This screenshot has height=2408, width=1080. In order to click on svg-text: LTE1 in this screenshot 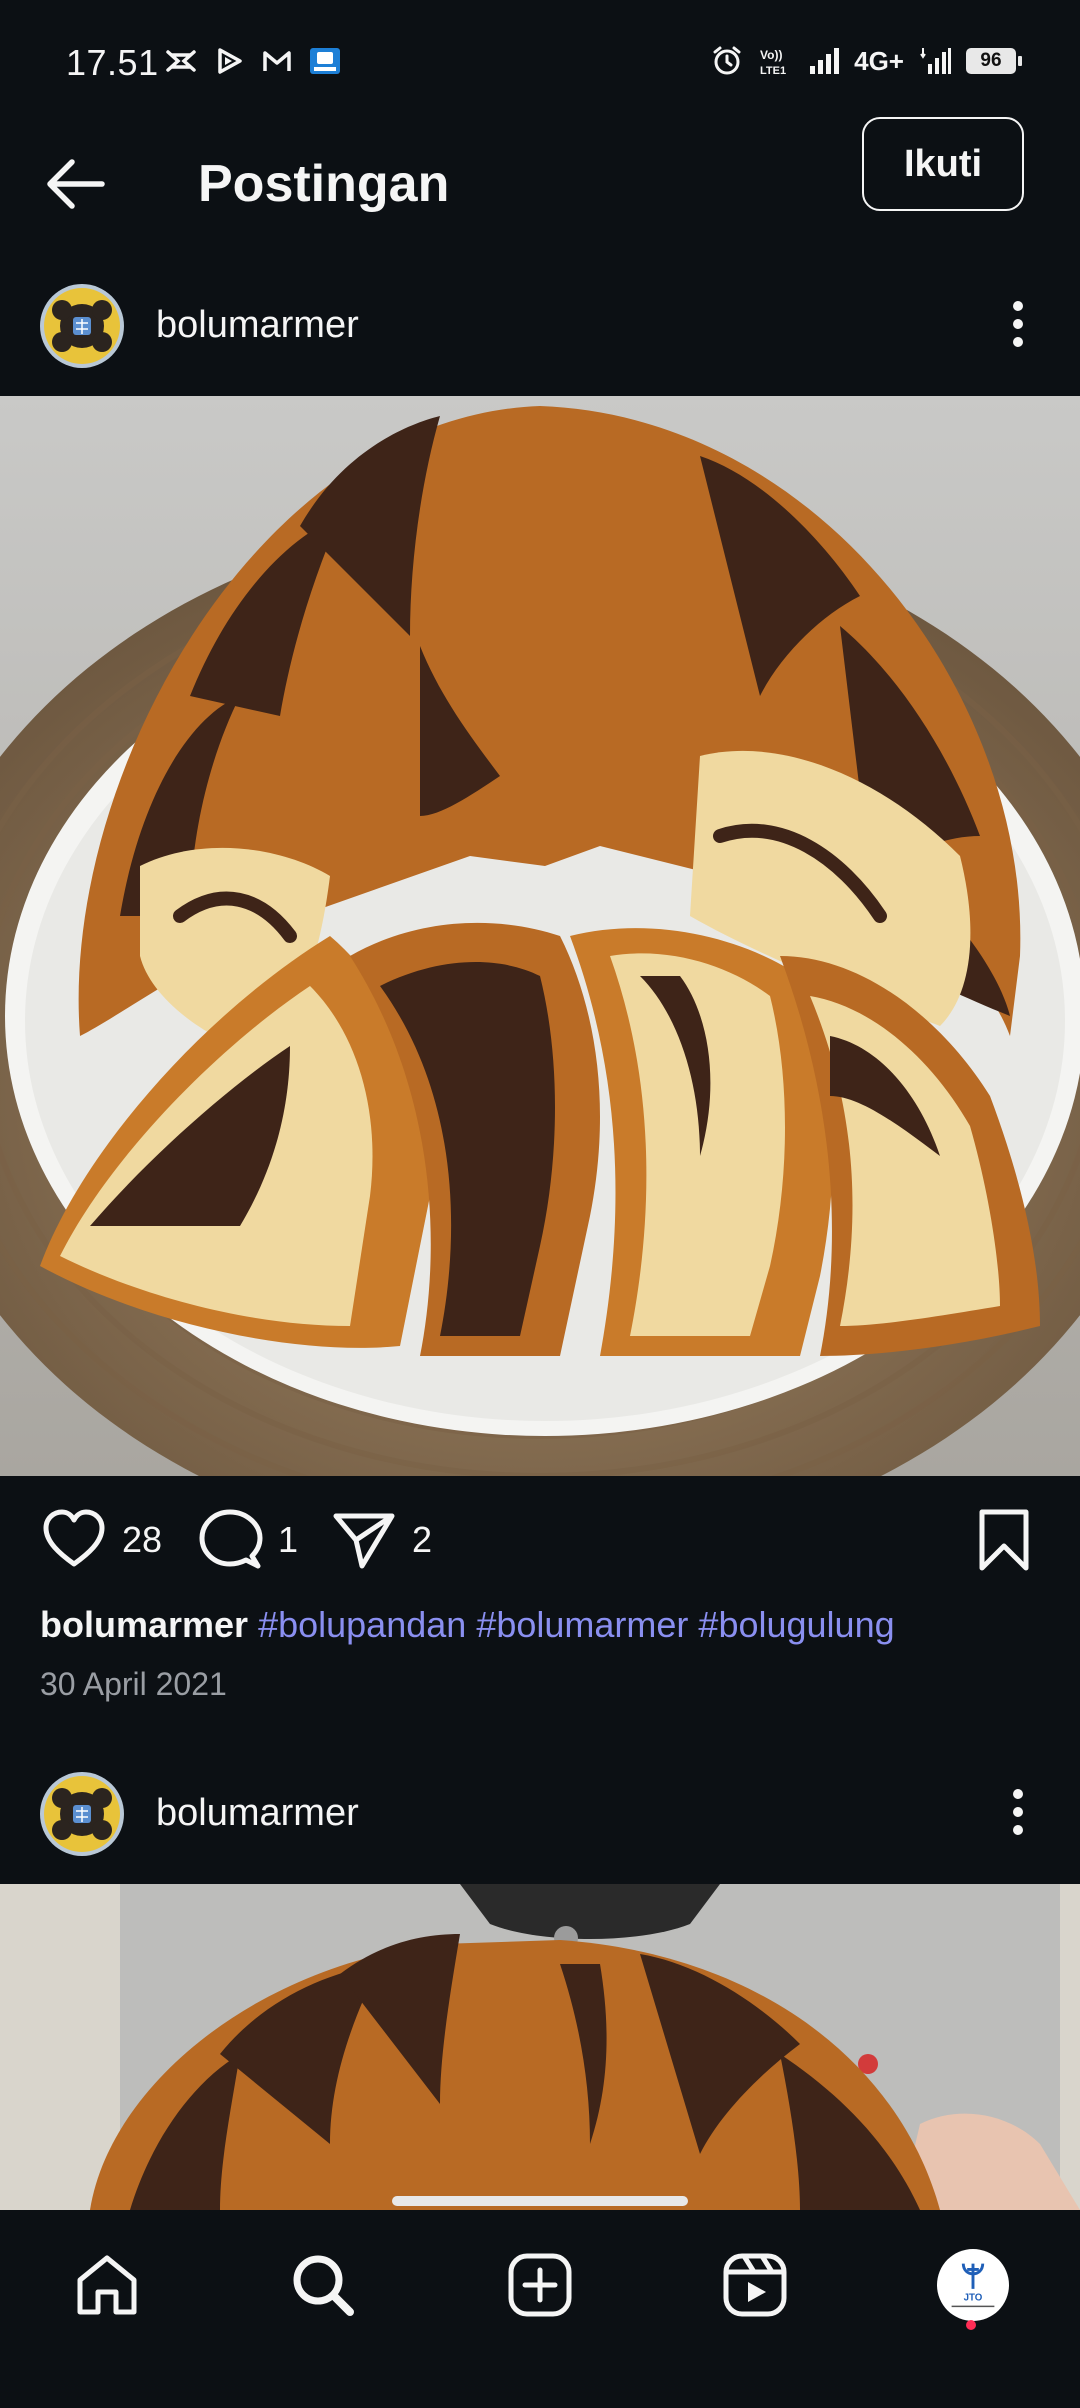, I will do `click(773, 71)`.